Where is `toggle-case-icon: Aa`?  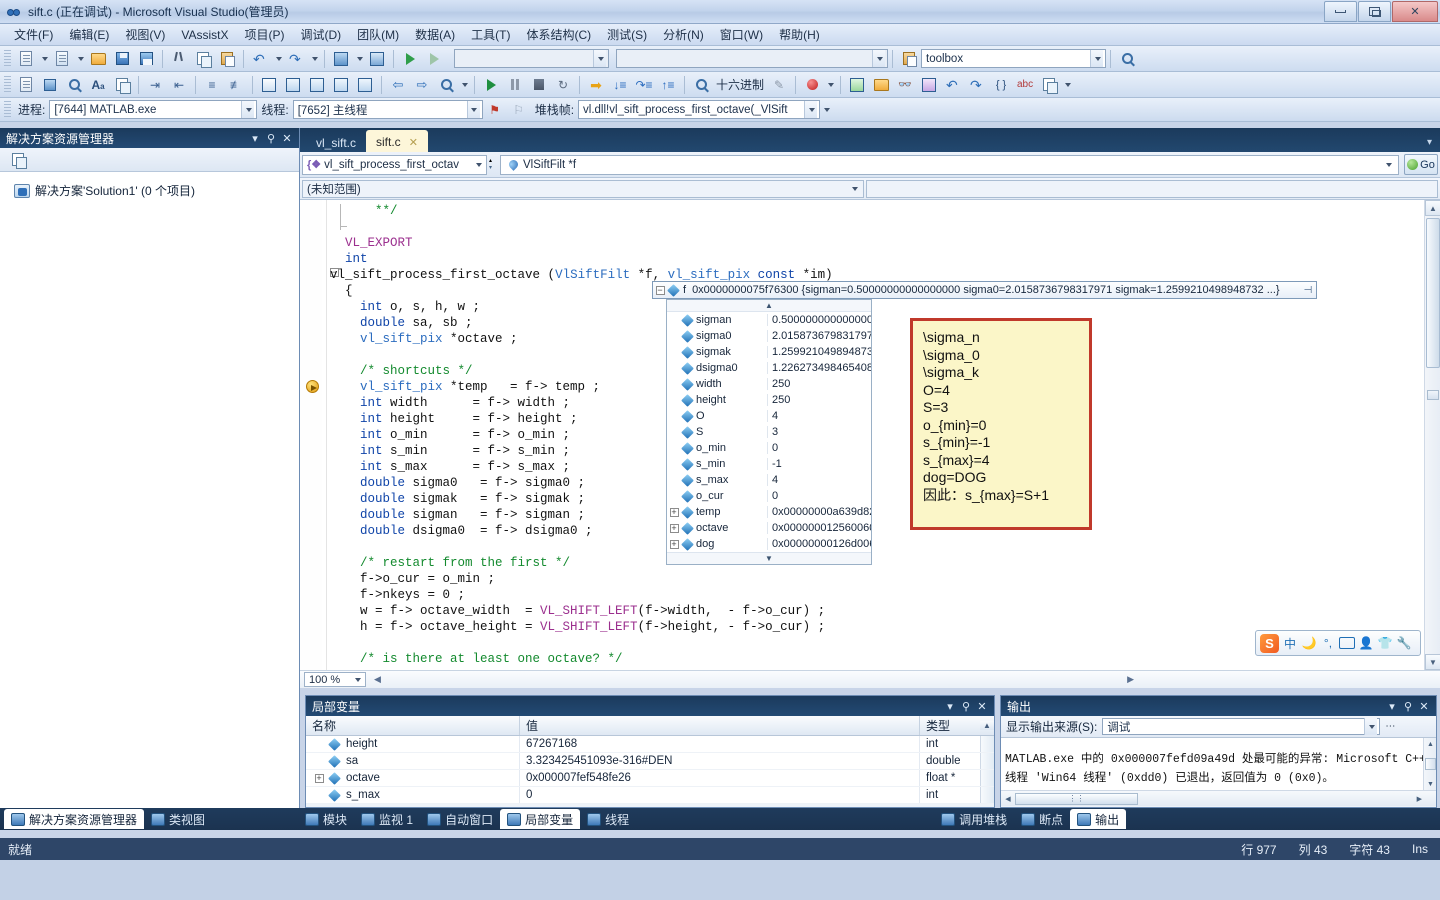 toggle-case-icon: Aa is located at coordinates (98, 84).